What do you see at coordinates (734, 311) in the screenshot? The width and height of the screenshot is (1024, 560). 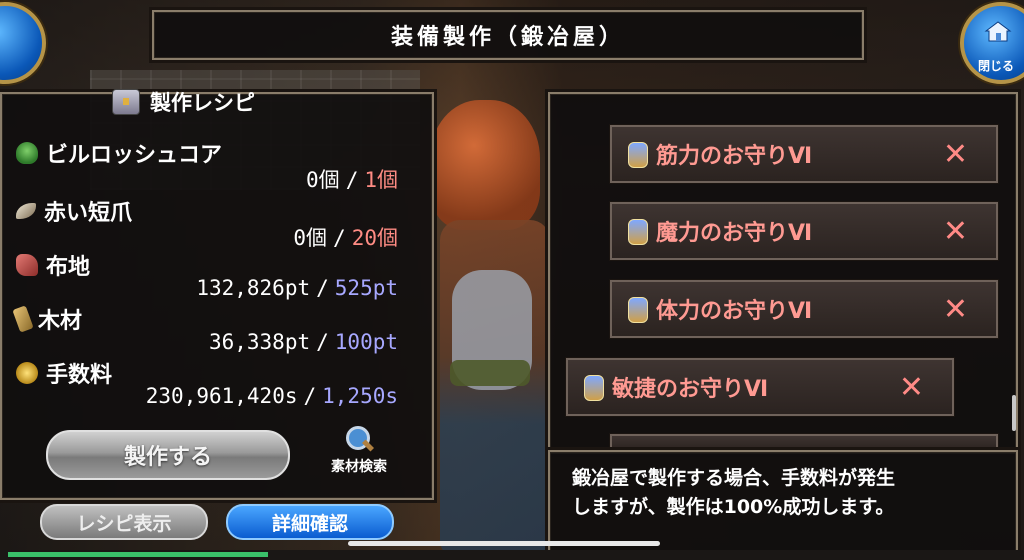 I see `equipment-name: 体力のお守りⅥ` at bounding box center [734, 311].